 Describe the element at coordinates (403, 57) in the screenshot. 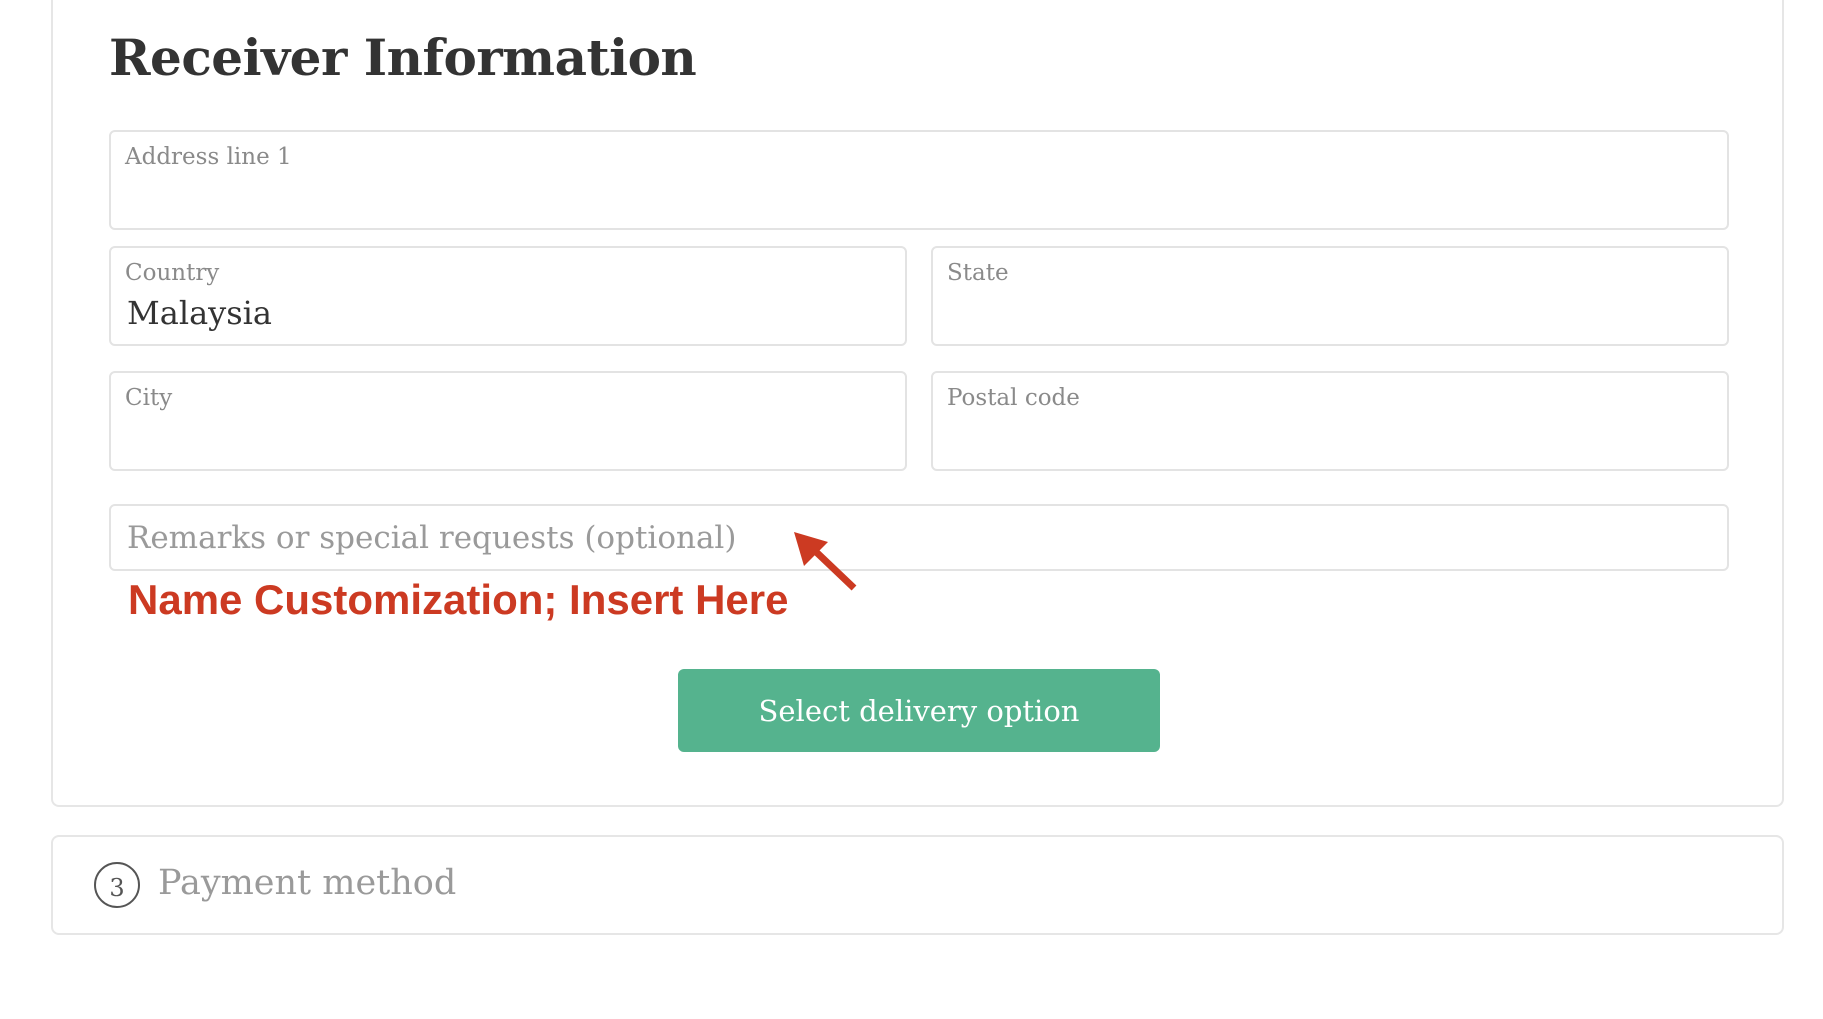

I see `section-title: Receiver Information` at that location.